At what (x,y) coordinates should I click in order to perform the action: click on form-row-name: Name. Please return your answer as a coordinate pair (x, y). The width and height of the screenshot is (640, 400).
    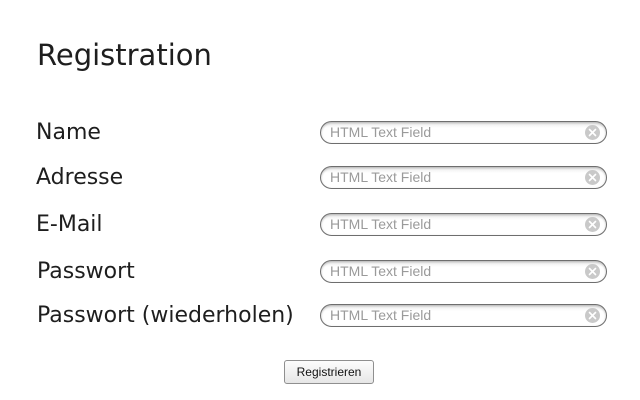
    Looking at the image, I should click on (320, 133).